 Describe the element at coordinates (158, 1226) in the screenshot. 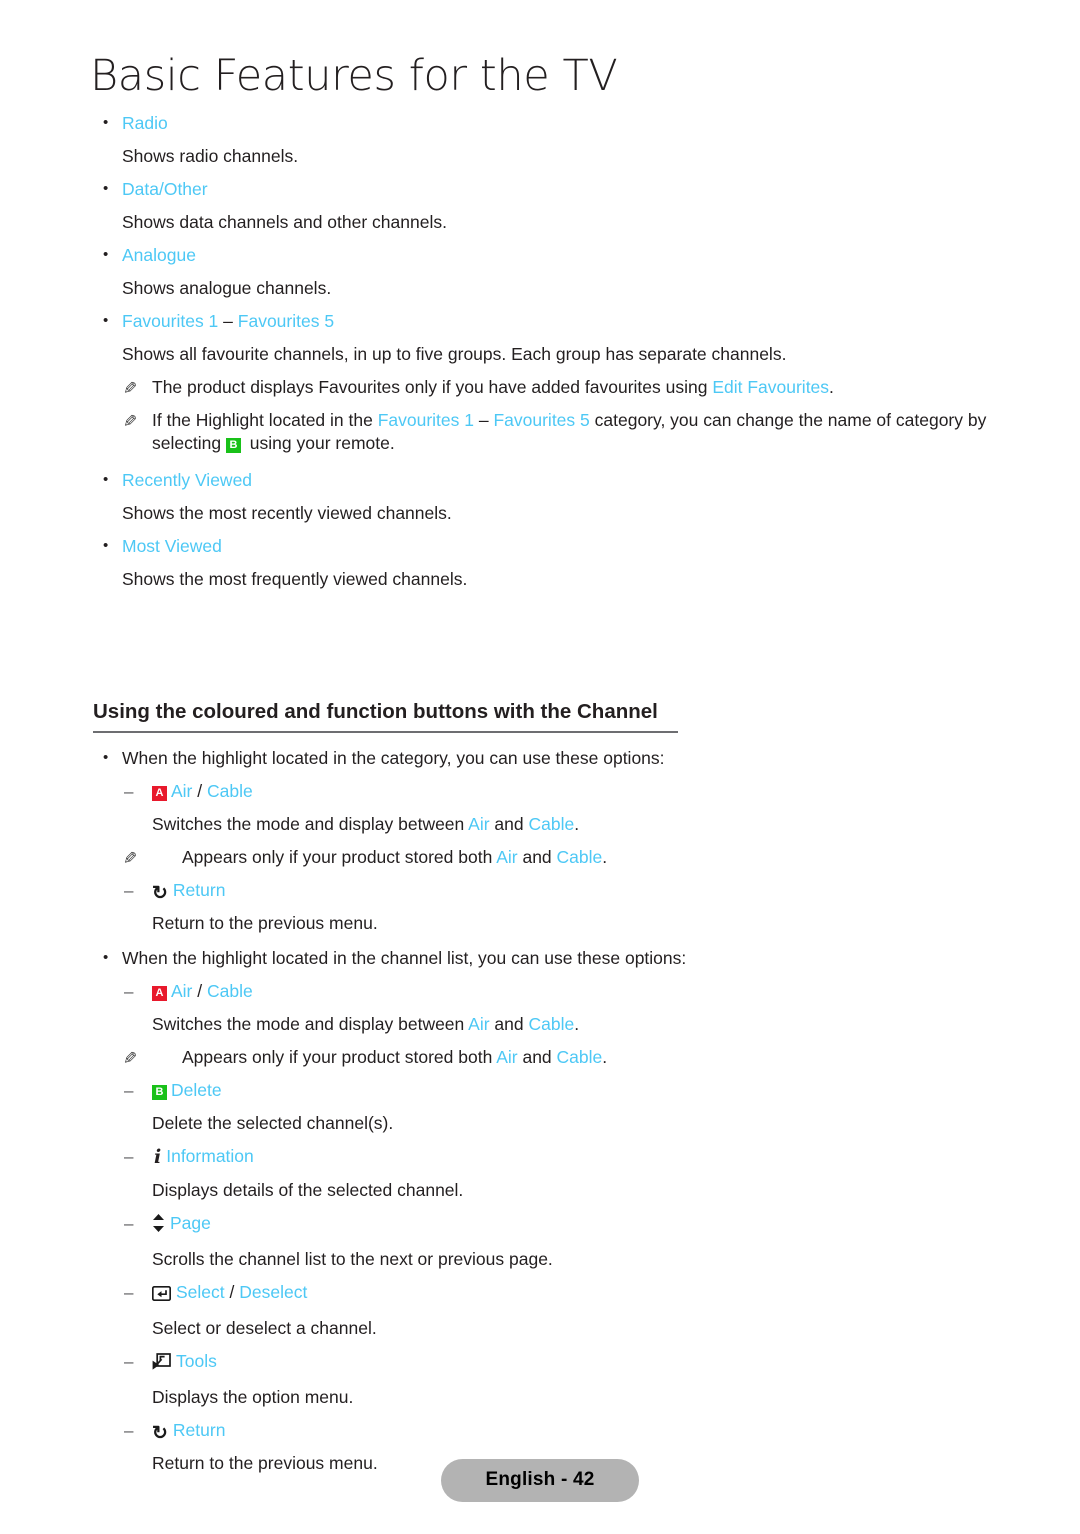

I see `up-down-arrow-icon` at that location.